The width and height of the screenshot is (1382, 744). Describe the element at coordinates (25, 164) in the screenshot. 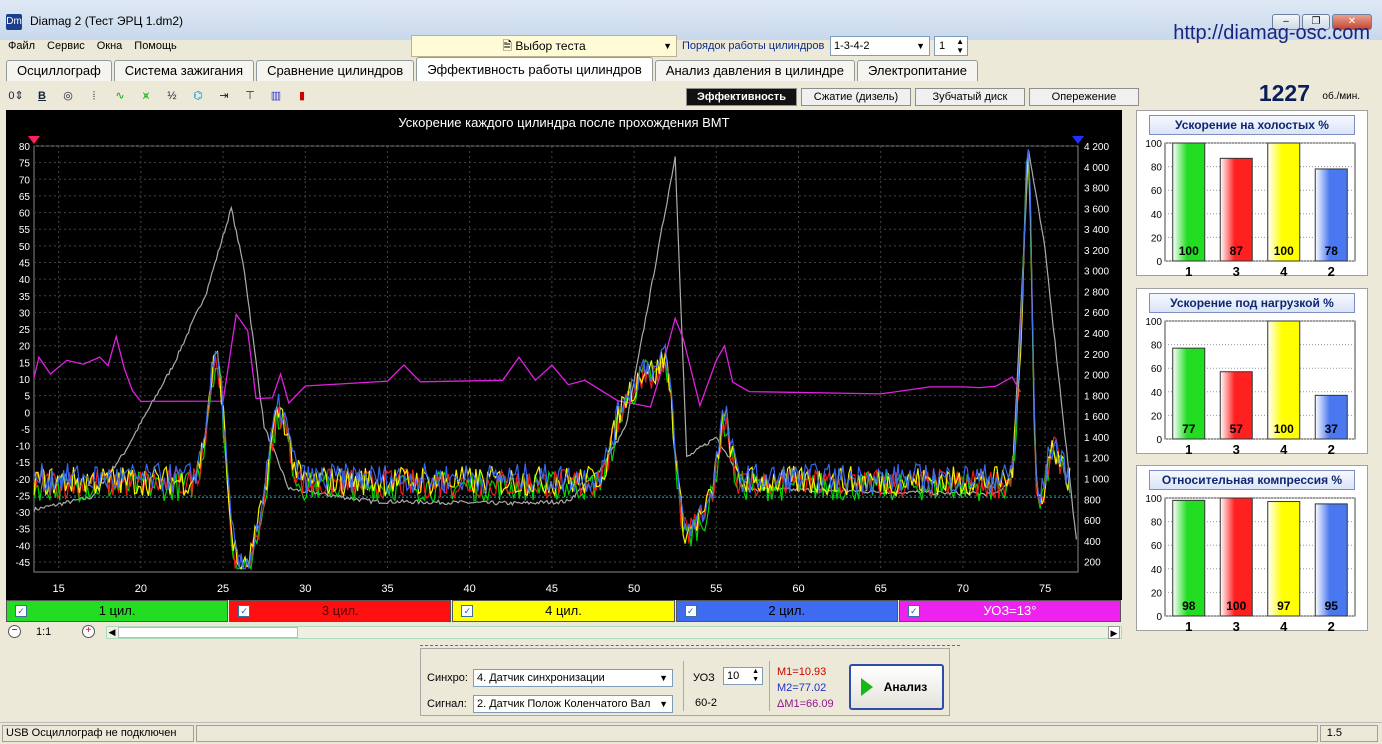

I see `y-left-tick: 75` at that location.